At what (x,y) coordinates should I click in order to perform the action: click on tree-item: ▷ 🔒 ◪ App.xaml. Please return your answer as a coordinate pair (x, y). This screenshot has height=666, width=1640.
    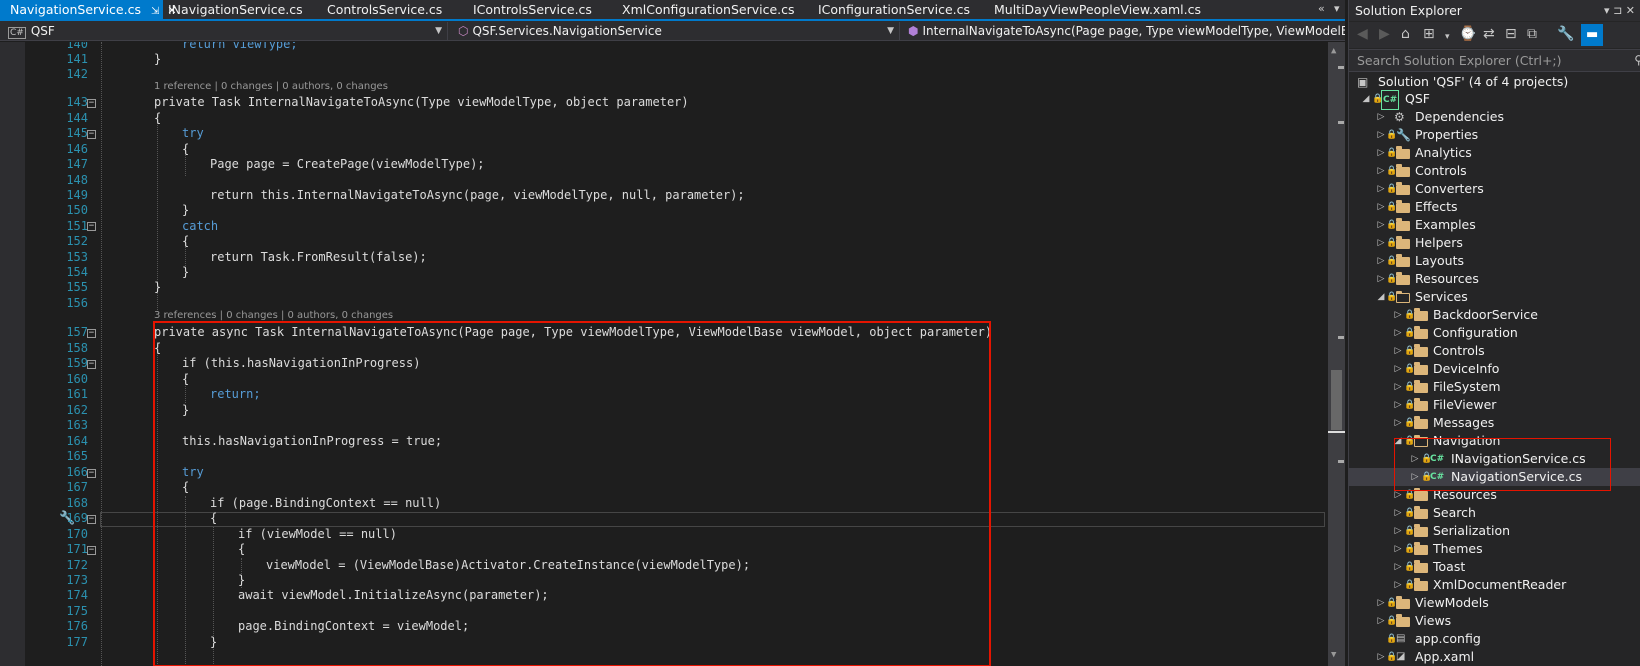
    Looking at the image, I should click on (1494, 657).